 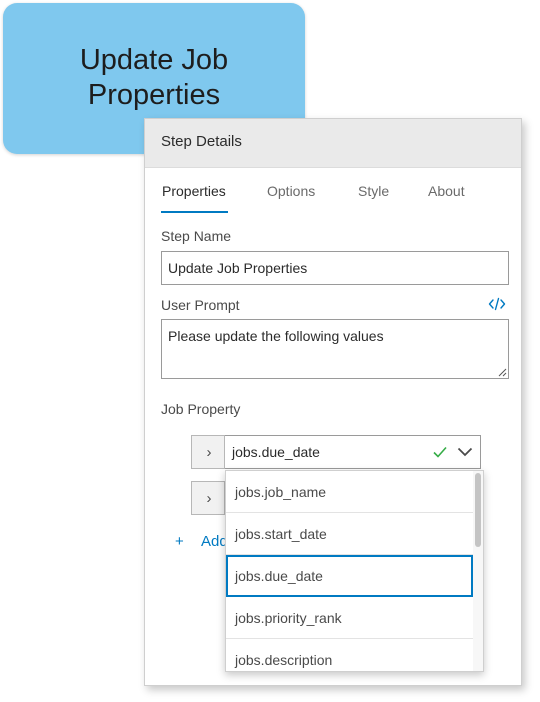 What do you see at coordinates (194, 212) in the screenshot?
I see `active-tab-indicator` at bounding box center [194, 212].